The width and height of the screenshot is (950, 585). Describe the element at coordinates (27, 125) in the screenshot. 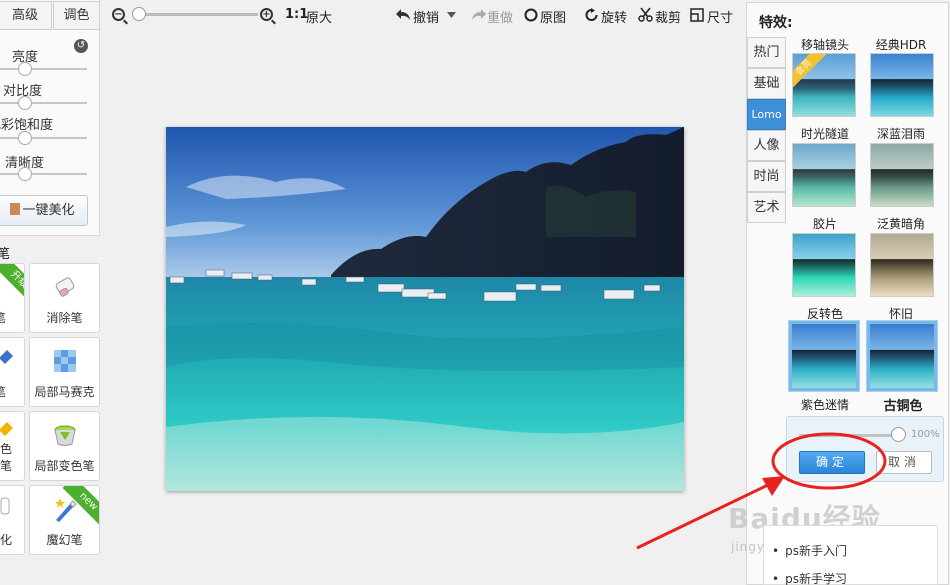

I see `saturation-label: 色彩饱和度` at that location.